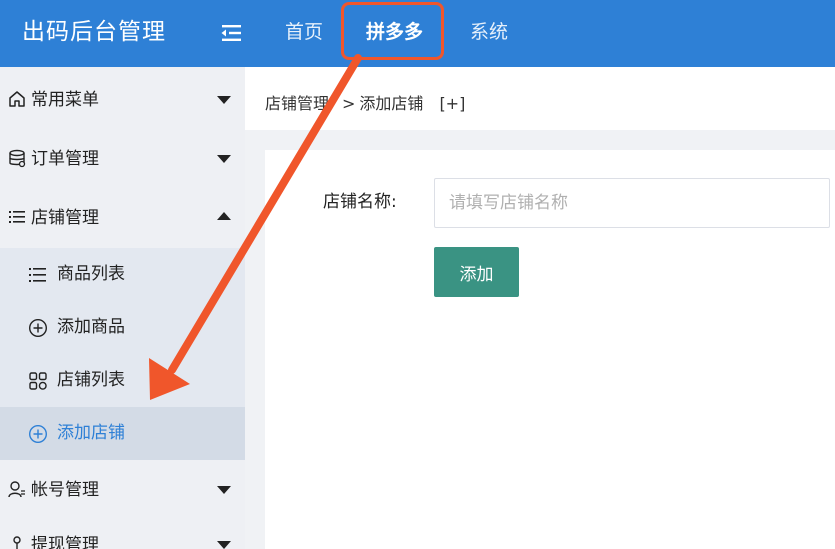 The width and height of the screenshot is (835, 549). Describe the element at coordinates (122, 534) in the screenshot. I see `sidebar-group-withdraw: 提现管理` at that location.